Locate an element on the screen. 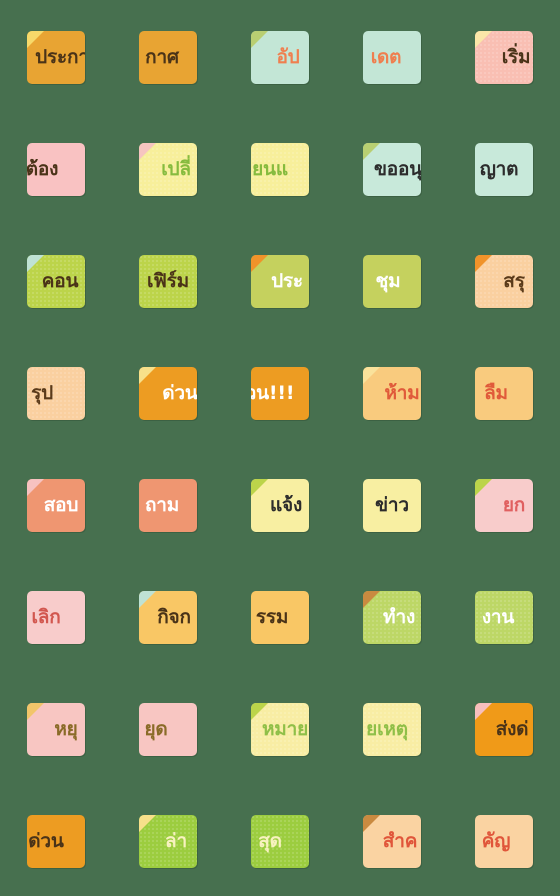 The width and height of the screenshot is (560, 896). sticker-label: ลืม is located at coordinates (504, 393).